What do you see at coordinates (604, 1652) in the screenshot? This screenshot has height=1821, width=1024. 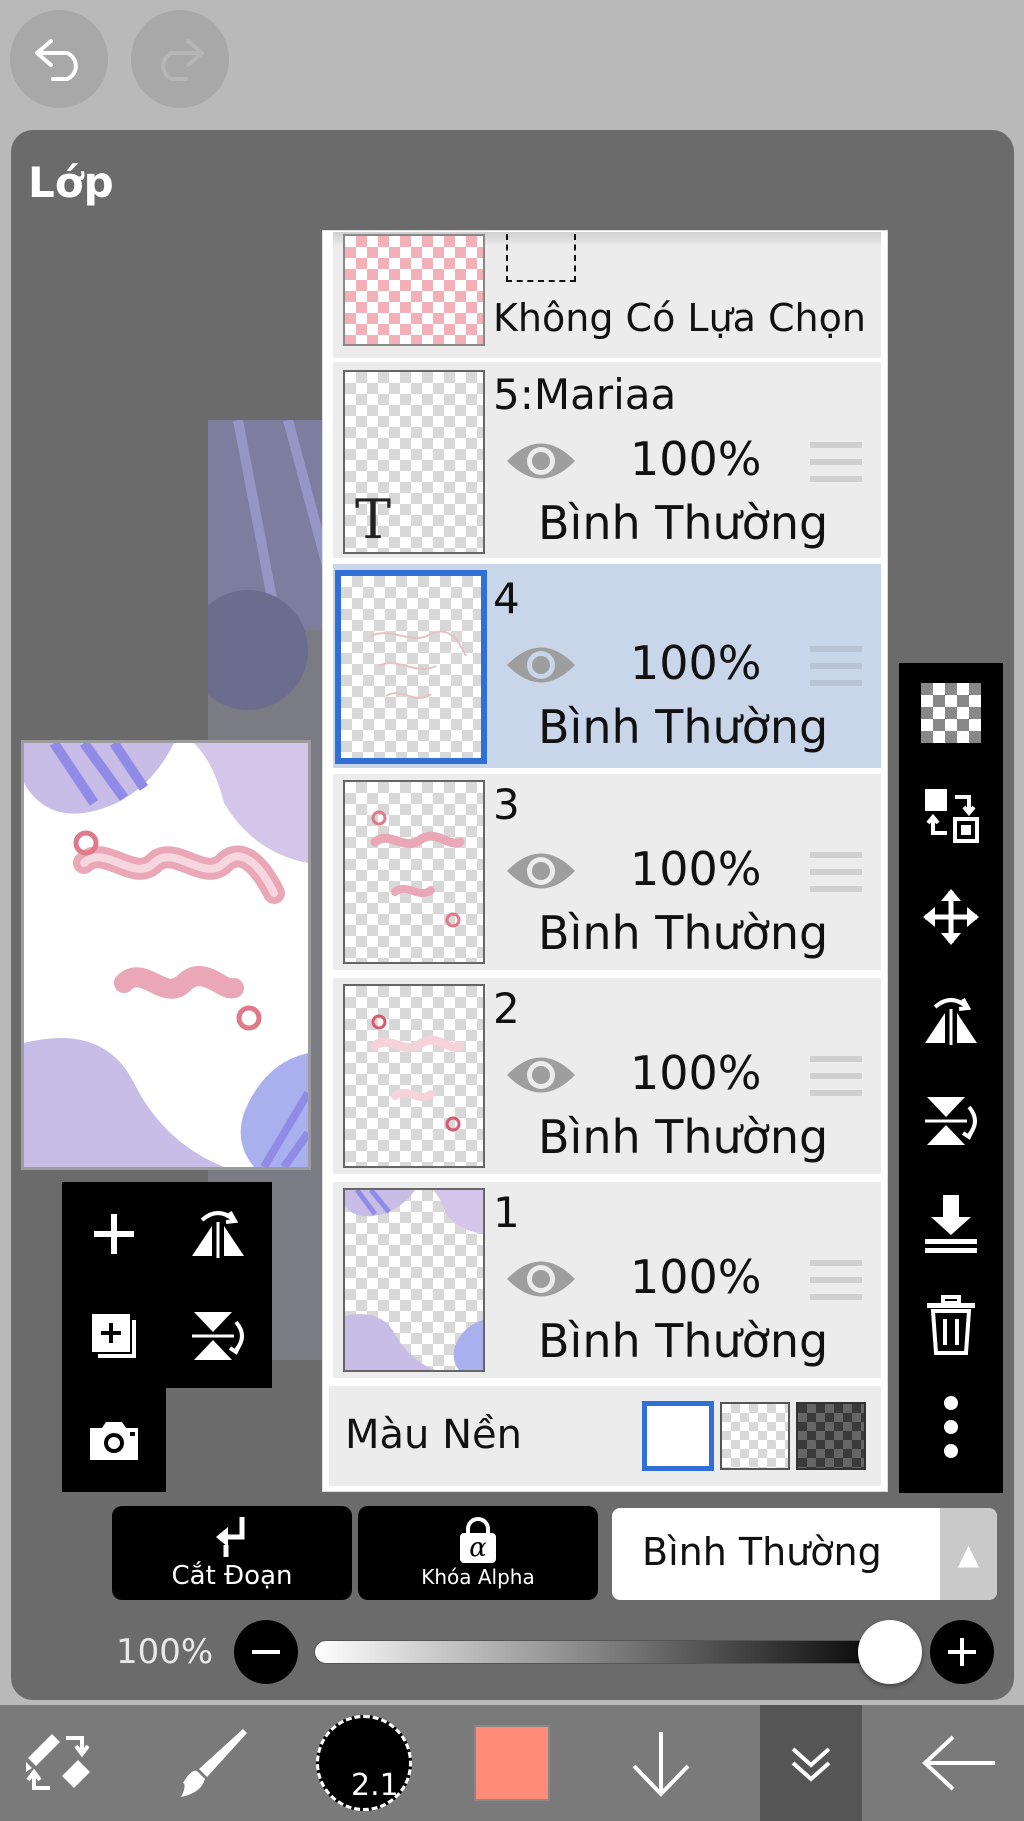 I see `opacity-slider-track` at bounding box center [604, 1652].